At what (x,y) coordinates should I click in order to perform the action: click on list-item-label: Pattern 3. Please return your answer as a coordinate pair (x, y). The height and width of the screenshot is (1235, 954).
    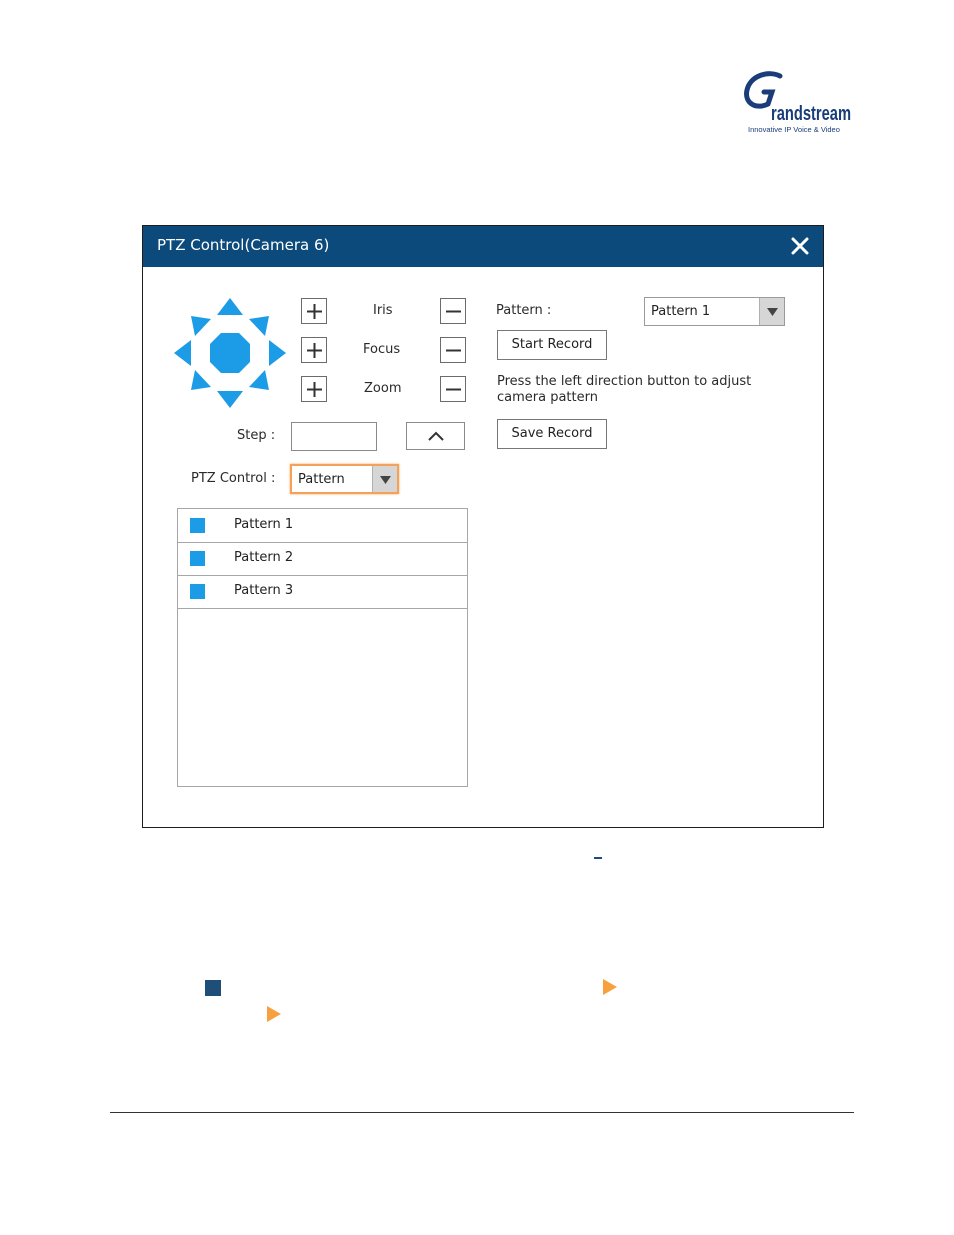
    Looking at the image, I should click on (264, 590).